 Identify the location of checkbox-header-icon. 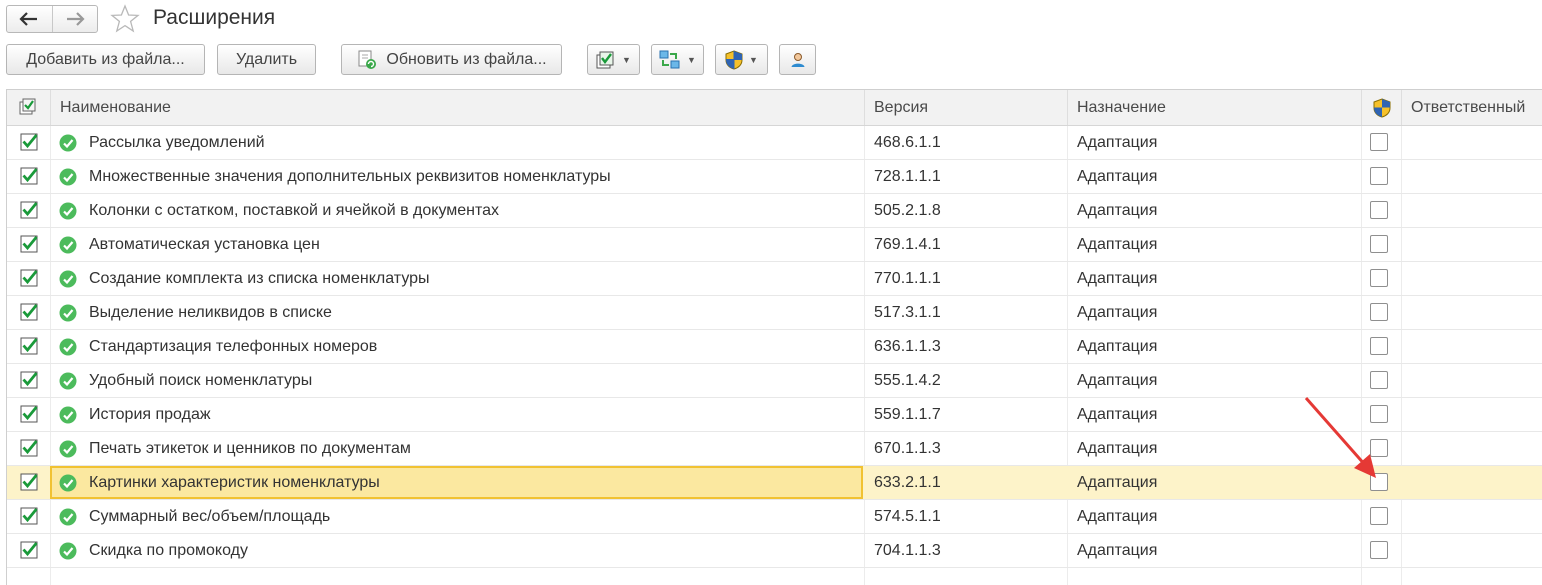
(27, 106).